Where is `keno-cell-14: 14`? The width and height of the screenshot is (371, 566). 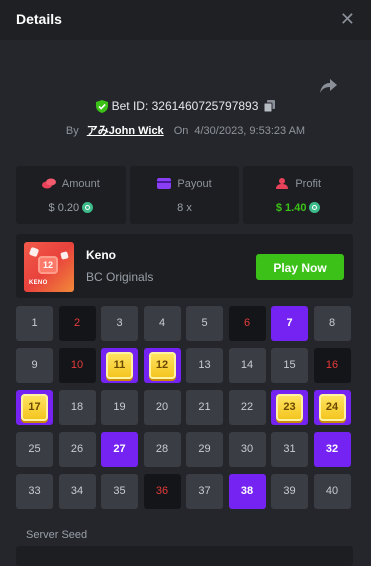
keno-cell-14: 14 is located at coordinates (247, 365).